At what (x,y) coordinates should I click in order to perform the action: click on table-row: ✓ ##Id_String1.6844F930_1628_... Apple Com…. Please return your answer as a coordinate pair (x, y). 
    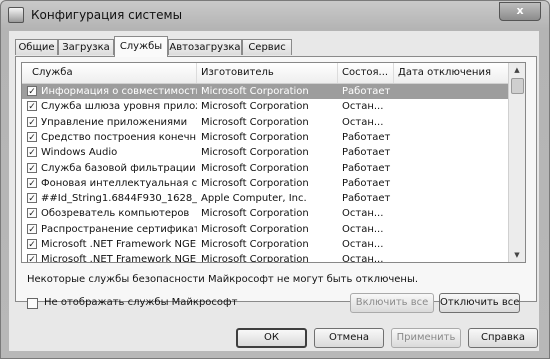
    Looking at the image, I should click on (266, 198).